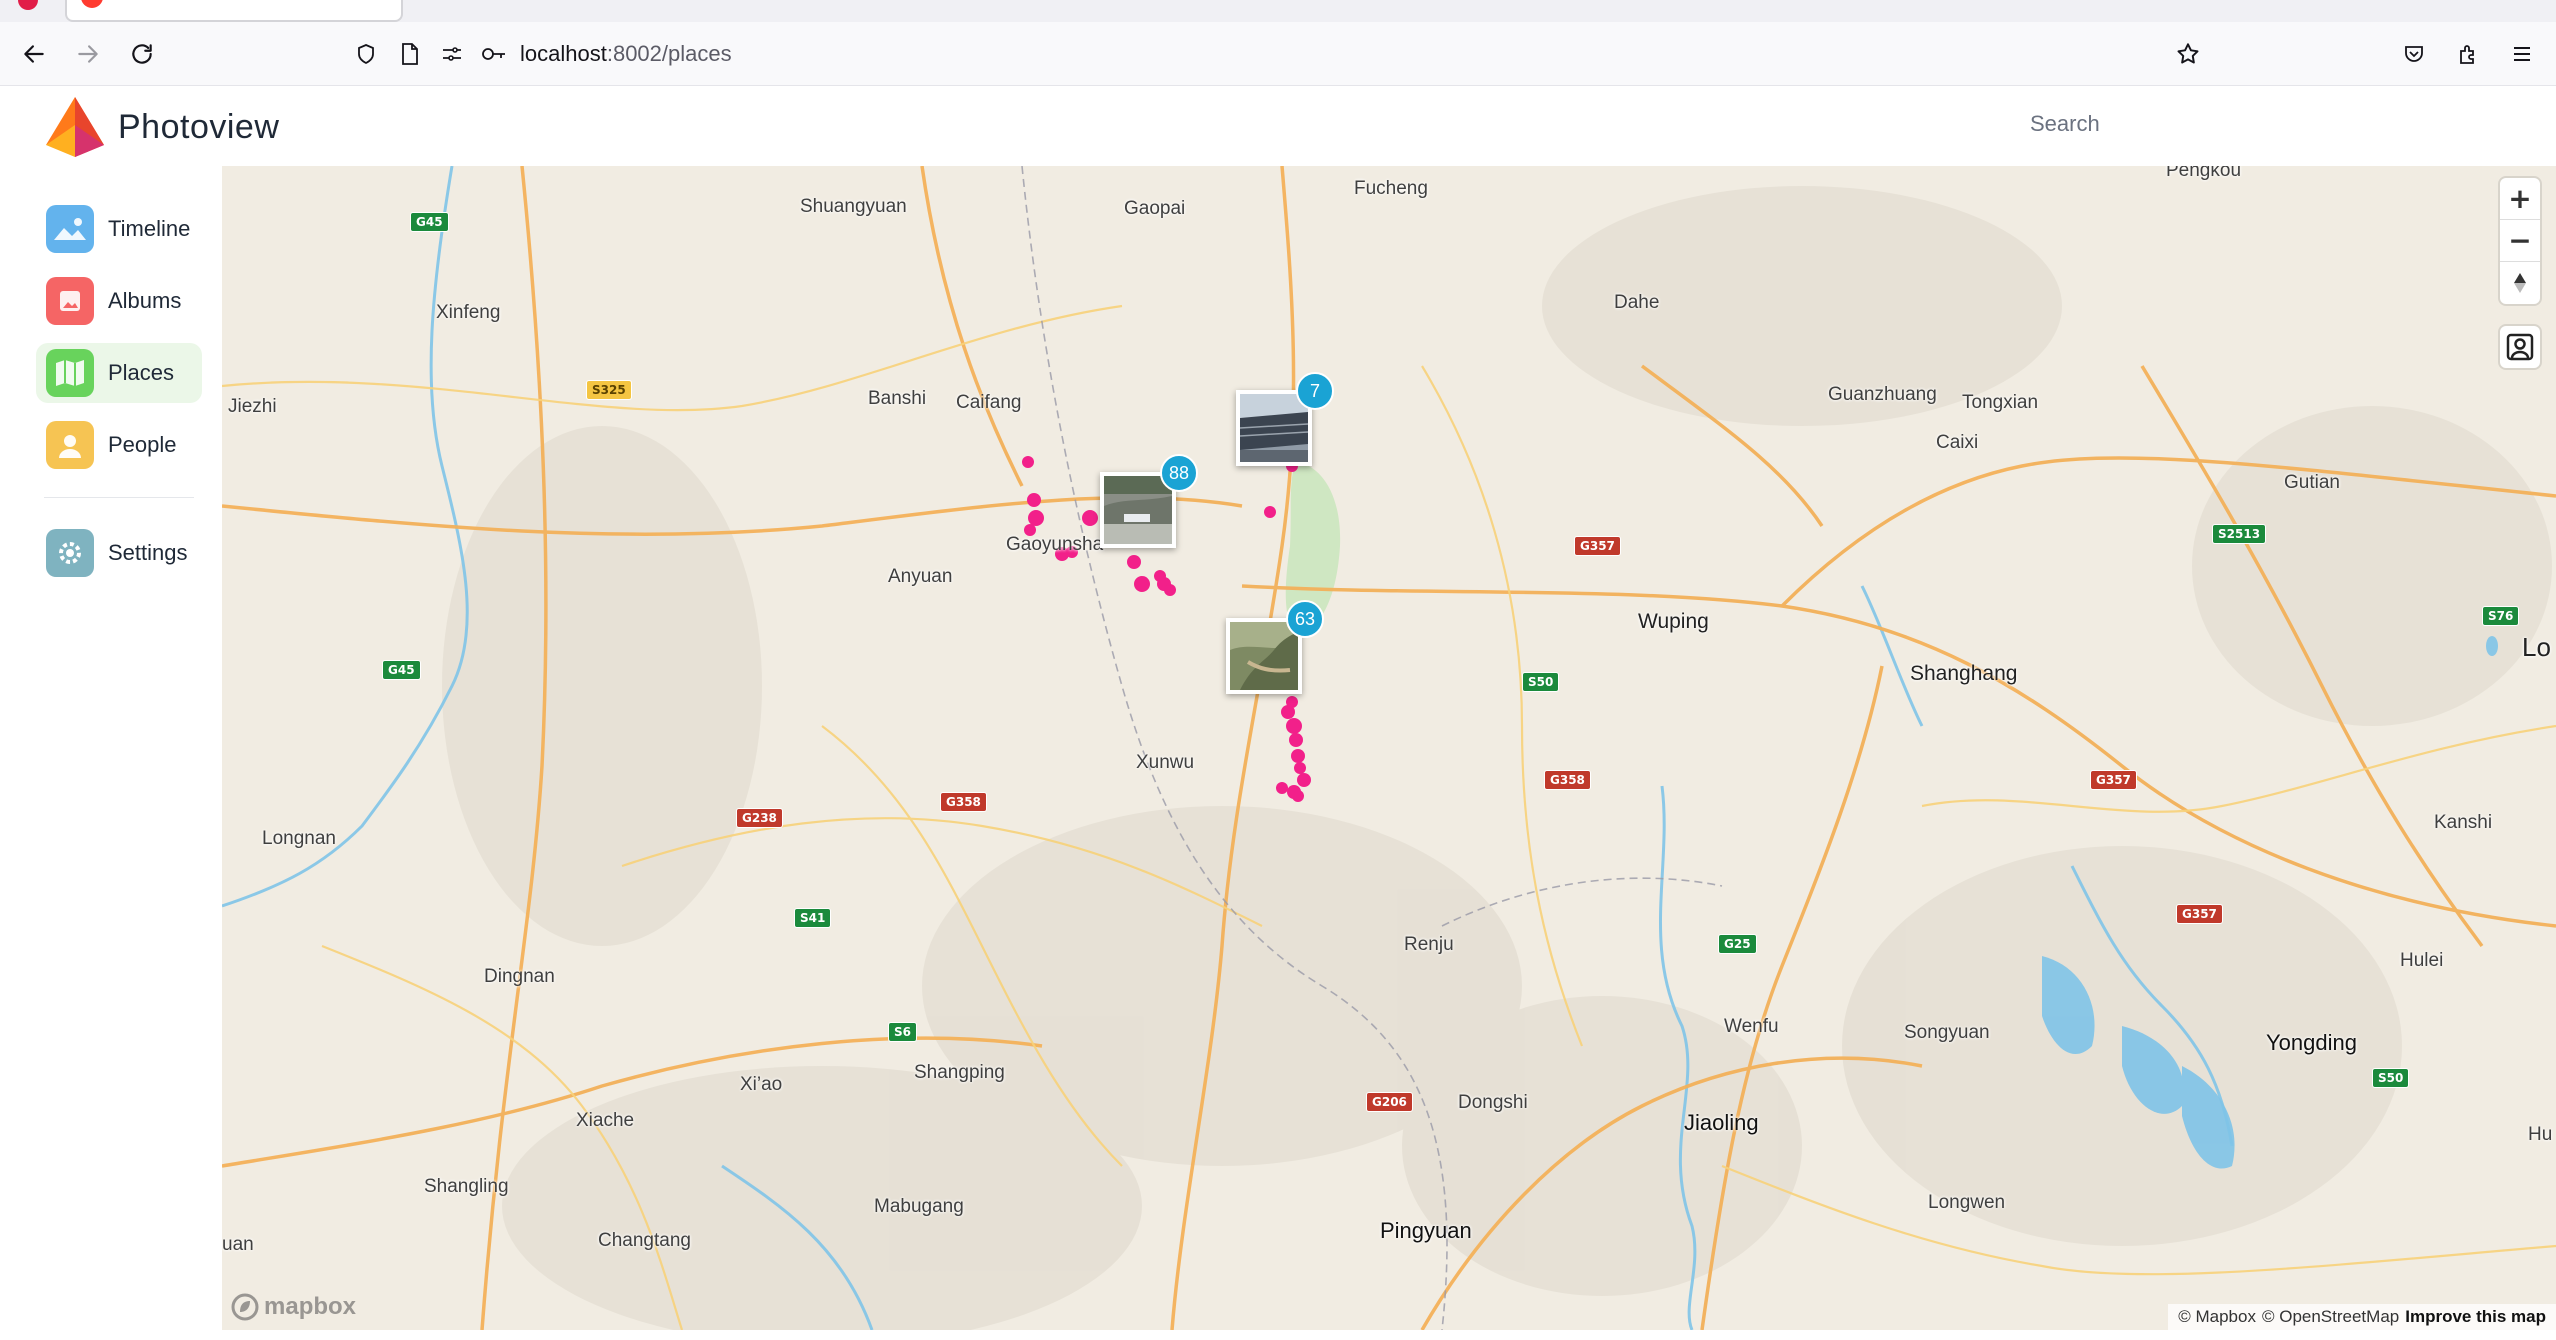  I want to click on place-label: Lo, so click(2536, 647).